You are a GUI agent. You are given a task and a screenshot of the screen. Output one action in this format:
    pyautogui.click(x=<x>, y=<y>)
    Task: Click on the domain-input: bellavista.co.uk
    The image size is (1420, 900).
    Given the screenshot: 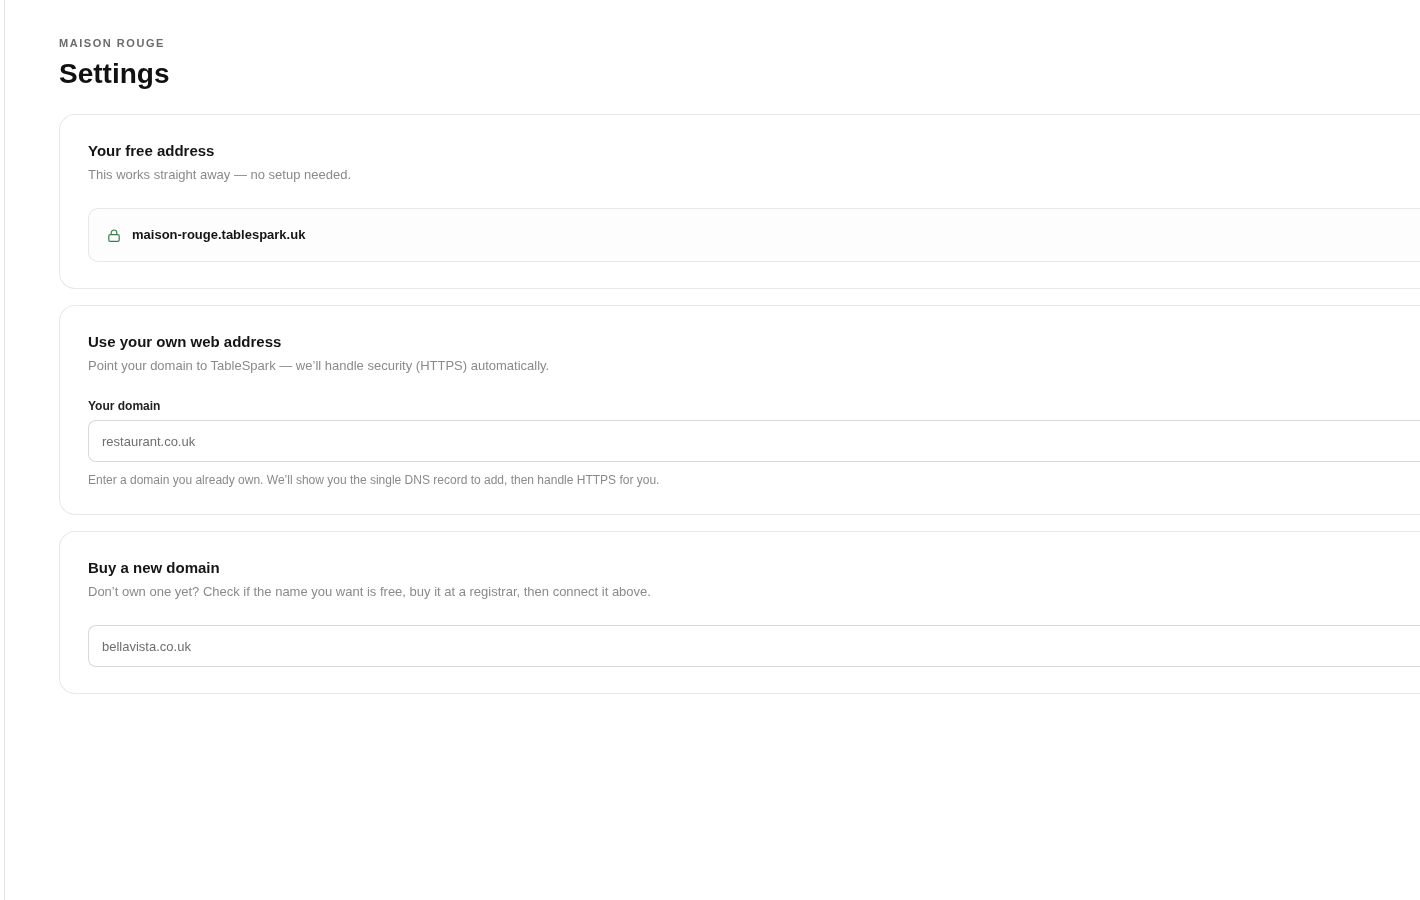 What is the action you would take?
    pyautogui.click(x=754, y=646)
    